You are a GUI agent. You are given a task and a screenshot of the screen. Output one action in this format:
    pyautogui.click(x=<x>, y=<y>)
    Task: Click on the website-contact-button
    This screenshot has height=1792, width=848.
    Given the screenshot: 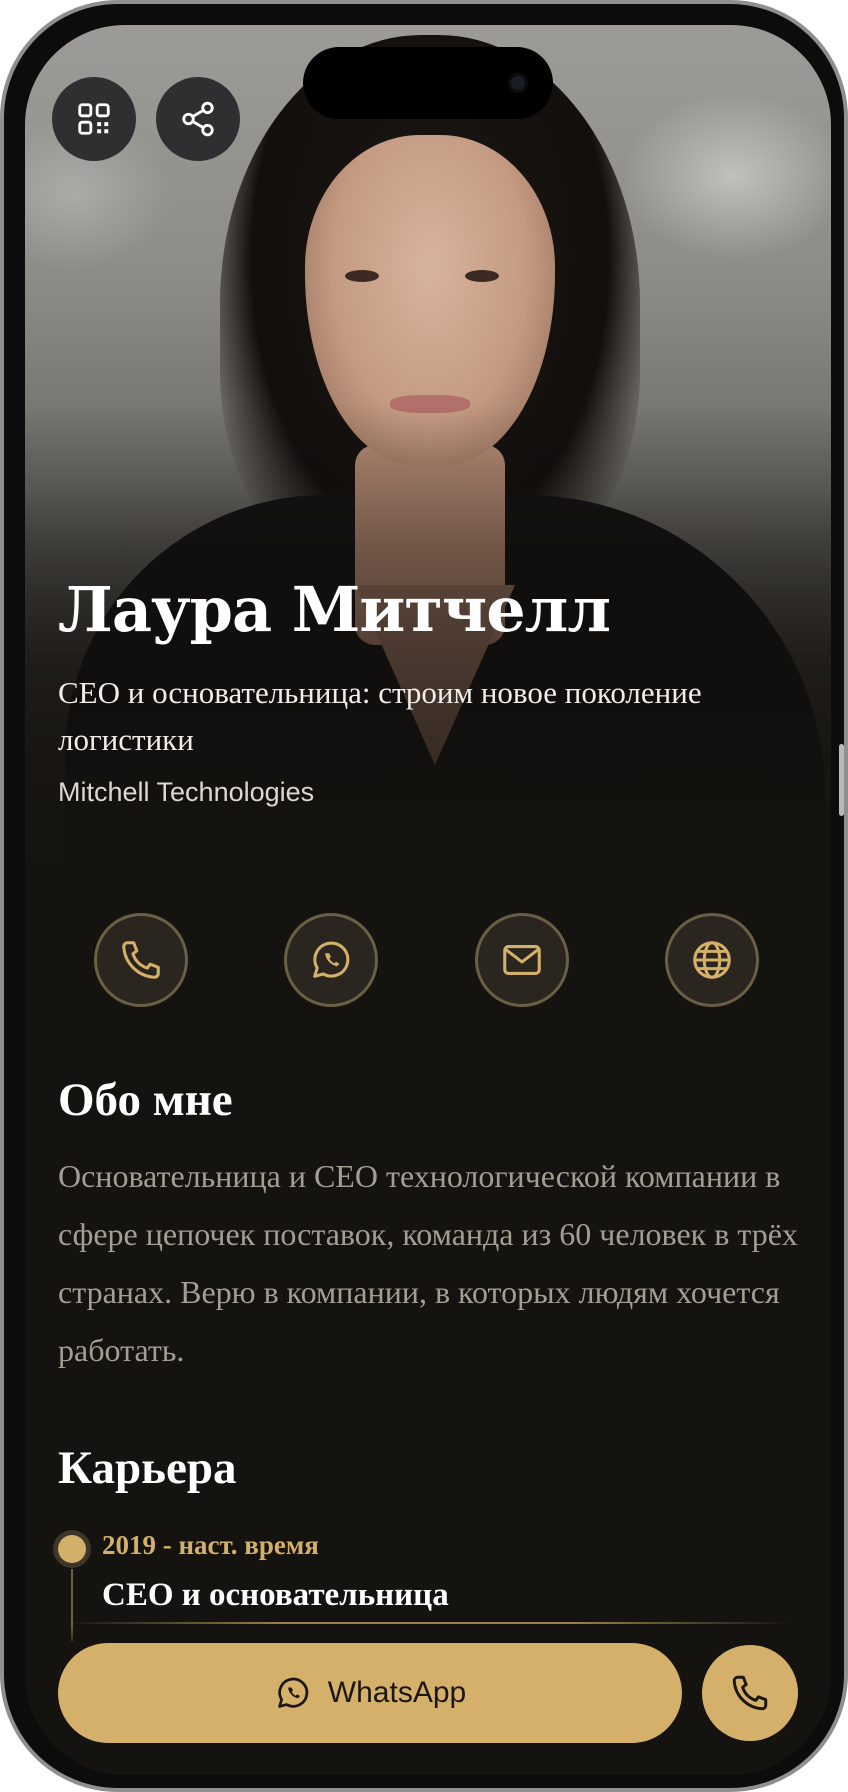 What is the action you would take?
    pyautogui.click(x=712, y=960)
    